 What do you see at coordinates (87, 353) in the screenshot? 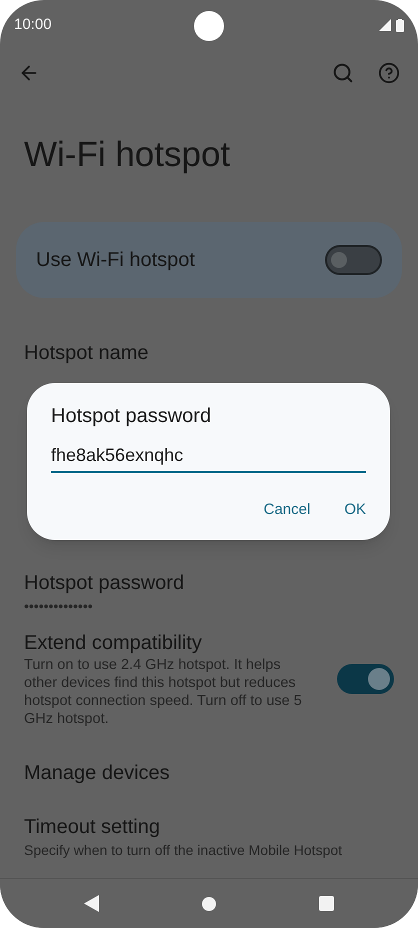
I see `setting-title: Hotspot name` at bounding box center [87, 353].